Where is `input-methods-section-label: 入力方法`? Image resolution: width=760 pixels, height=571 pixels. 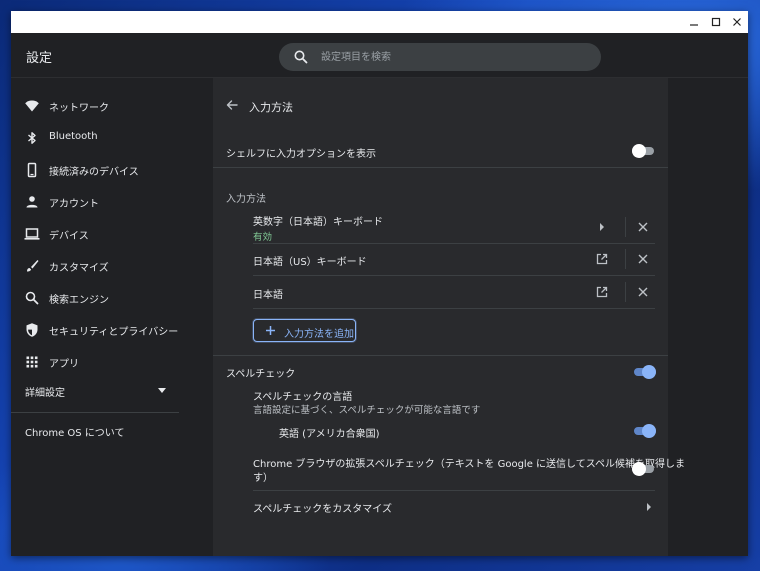 input-methods-section-label: 入力方法 is located at coordinates (246, 199).